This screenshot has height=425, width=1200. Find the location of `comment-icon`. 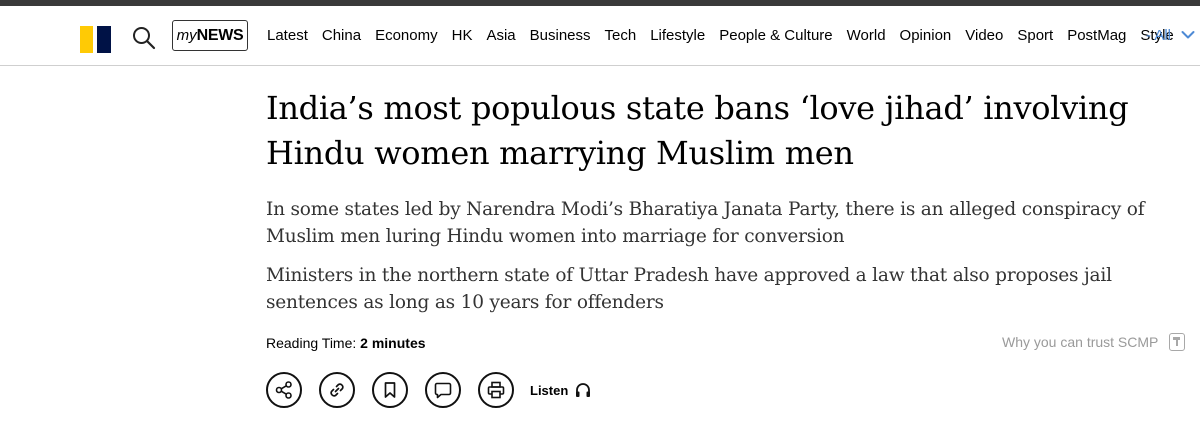

comment-icon is located at coordinates (443, 390).